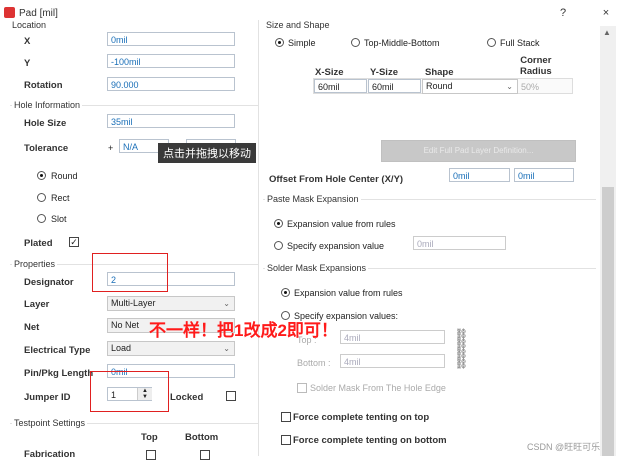 The width and height of the screenshot is (625, 460). Describe the element at coordinates (121, 348) in the screenshot. I see `electrical-type-value: Load` at that location.